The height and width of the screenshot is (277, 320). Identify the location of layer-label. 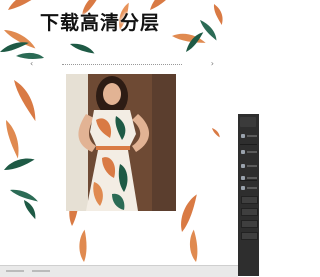
(252, 136).